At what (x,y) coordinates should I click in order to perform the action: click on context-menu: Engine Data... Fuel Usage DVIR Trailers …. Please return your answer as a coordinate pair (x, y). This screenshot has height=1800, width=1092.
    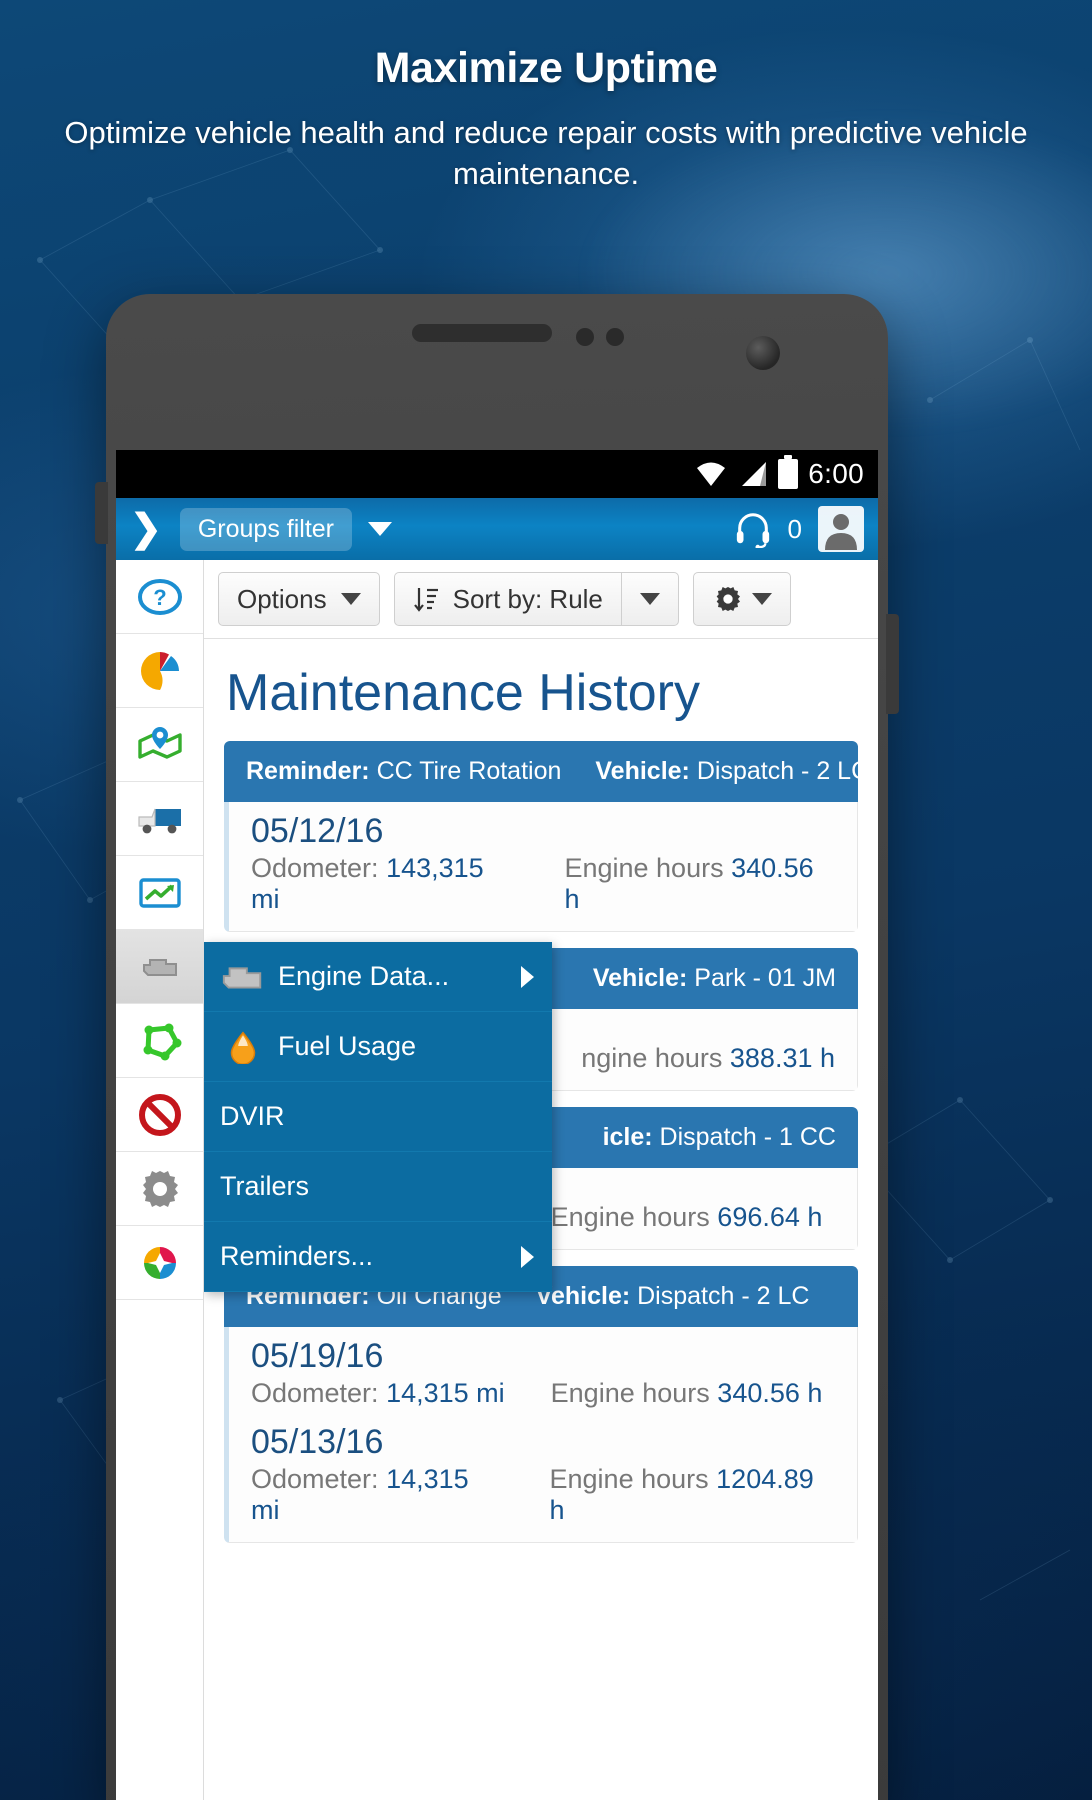
    Looking at the image, I should click on (378, 1117).